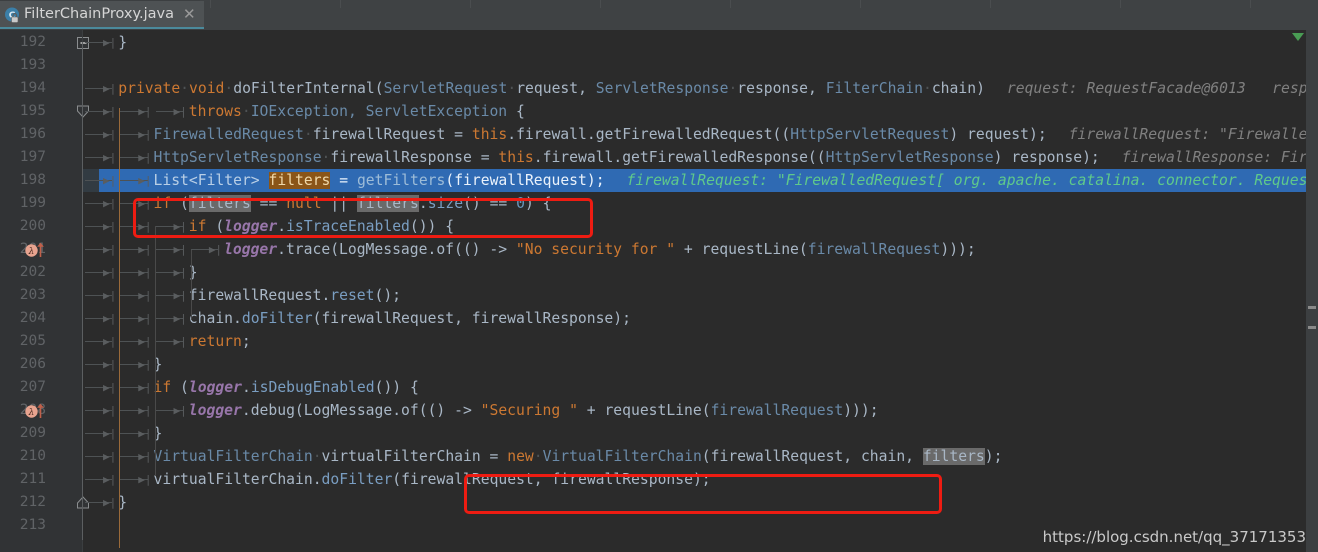 The width and height of the screenshot is (1318, 552). What do you see at coordinates (348, 410) in the screenshot?
I see `code-token: (LogMessage.` at bounding box center [348, 410].